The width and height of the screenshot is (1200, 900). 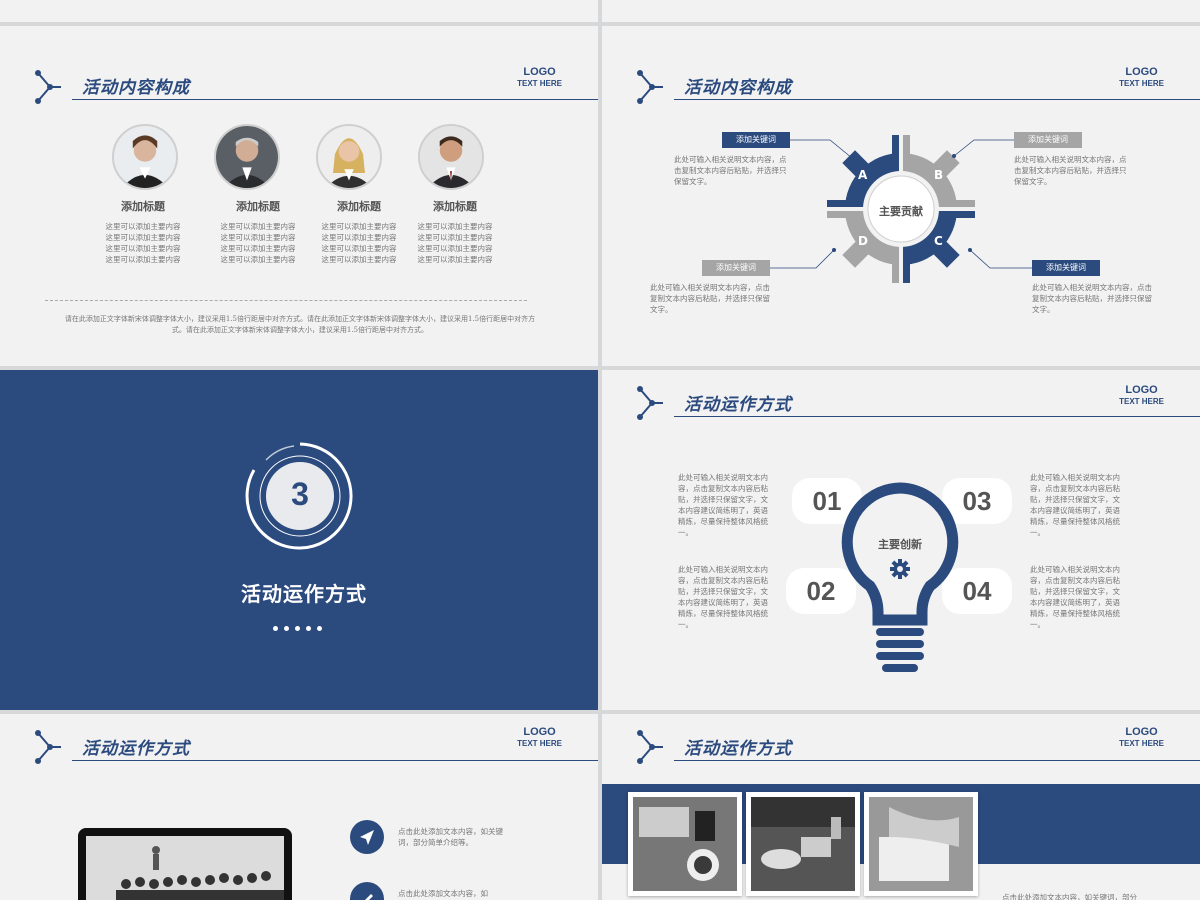 What do you see at coordinates (1092, 298) in the screenshot?
I see `description-c: 此处可输入相关说明文本内容，点击复制文本内容后粘贴，并选择只保留文字。` at bounding box center [1092, 298].